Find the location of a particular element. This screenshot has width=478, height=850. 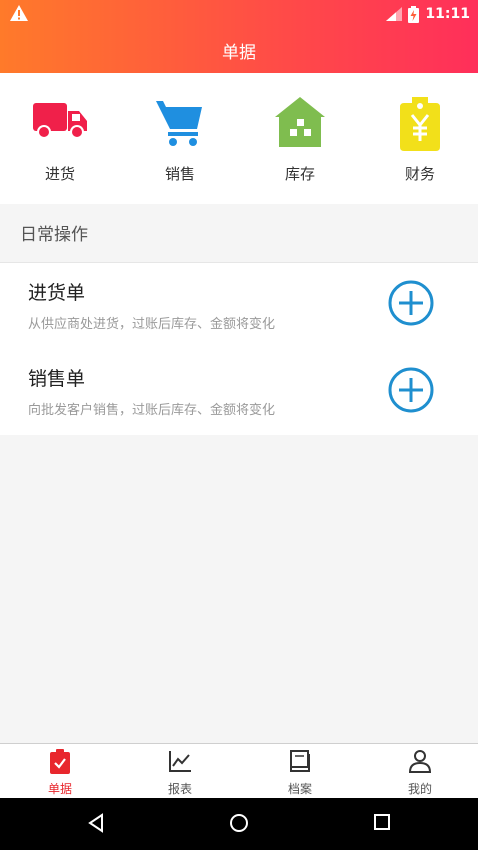

nav-tab-label: 档案 is located at coordinates (299, 789).